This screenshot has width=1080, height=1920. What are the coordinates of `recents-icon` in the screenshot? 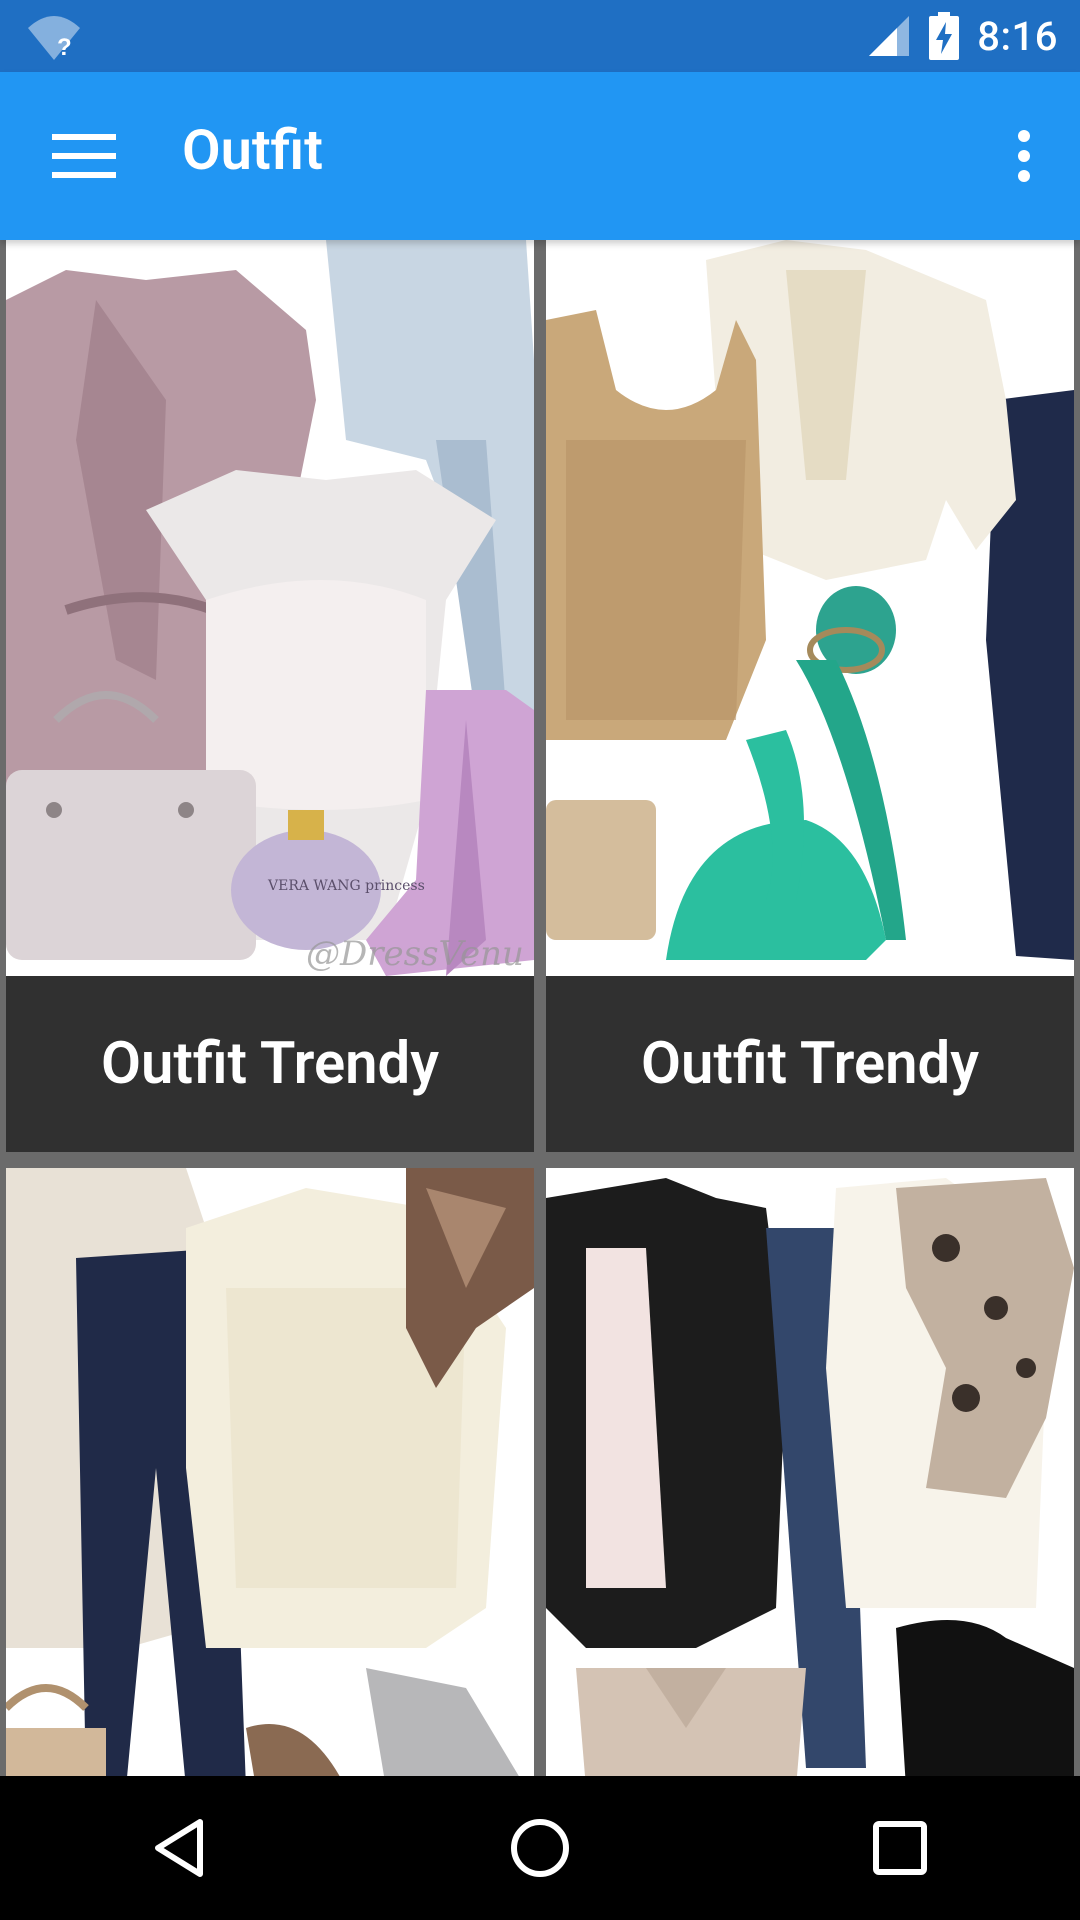 It's located at (900, 1848).